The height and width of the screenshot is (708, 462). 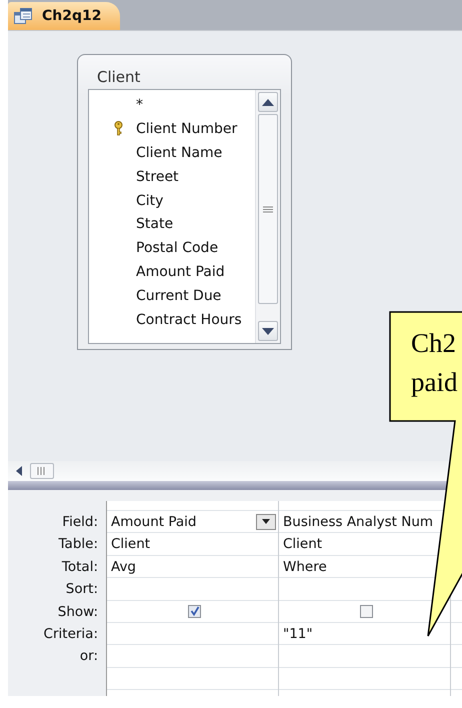 I want to click on triangle-up-icon, so click(x=268, y=102).